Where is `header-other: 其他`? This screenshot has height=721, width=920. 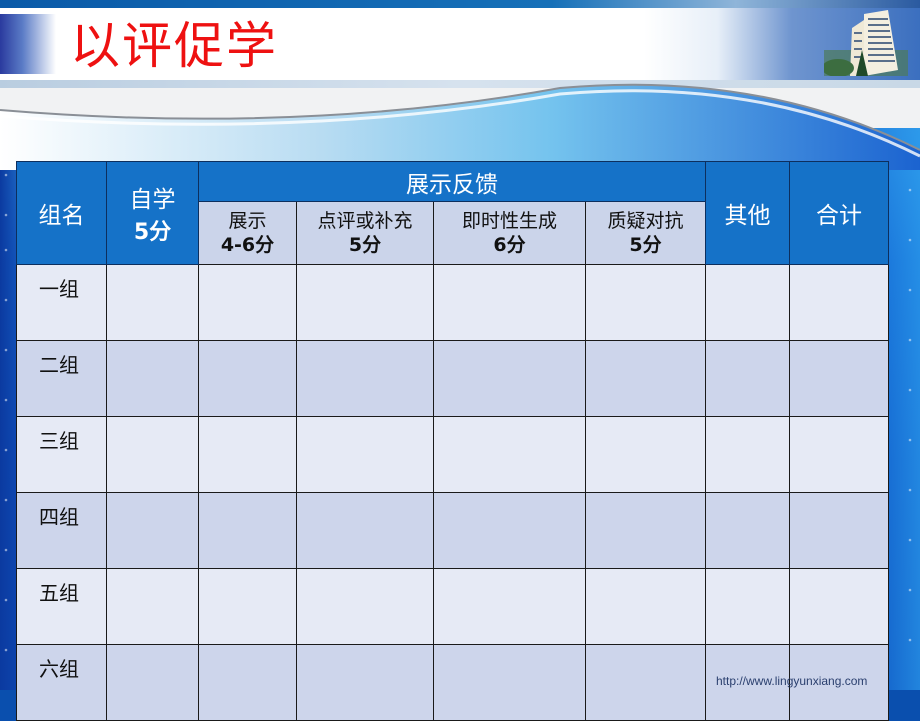
header-other: 其他 is located at coordinates (747, 213).